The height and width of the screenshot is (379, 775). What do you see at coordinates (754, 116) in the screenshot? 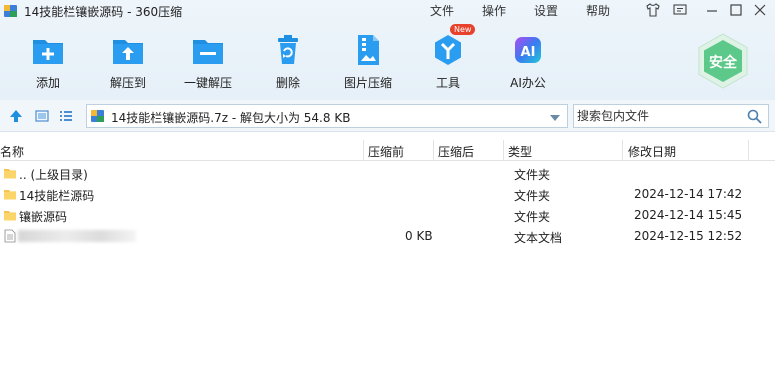
I see `search-icon` at bounding box center [754, 116].